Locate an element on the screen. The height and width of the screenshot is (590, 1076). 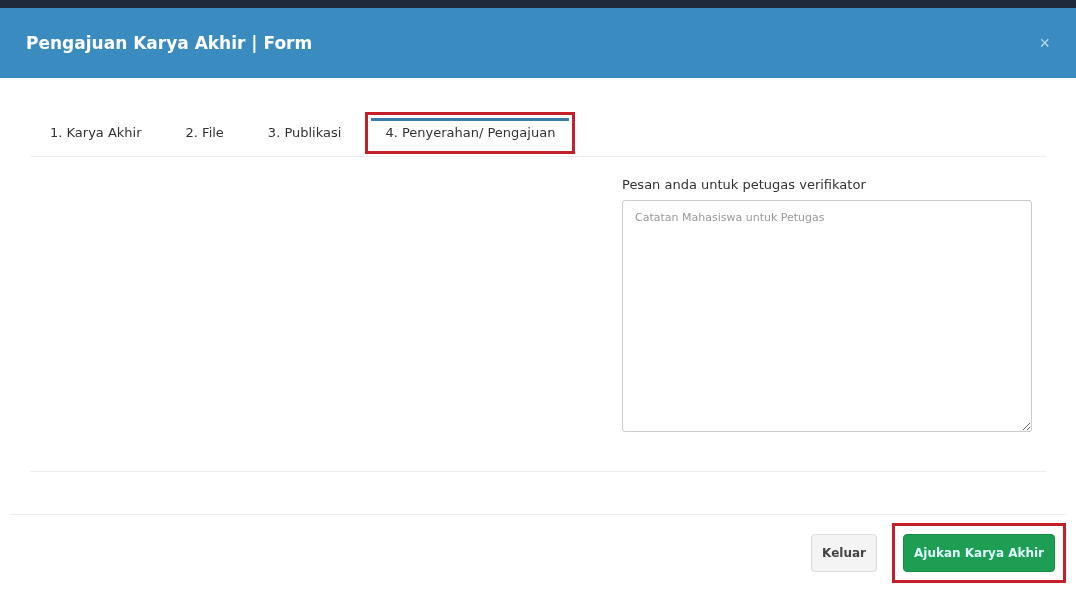
field-label: Pesan anda untuk petugas verifikator is located at coordinates (744, 184).